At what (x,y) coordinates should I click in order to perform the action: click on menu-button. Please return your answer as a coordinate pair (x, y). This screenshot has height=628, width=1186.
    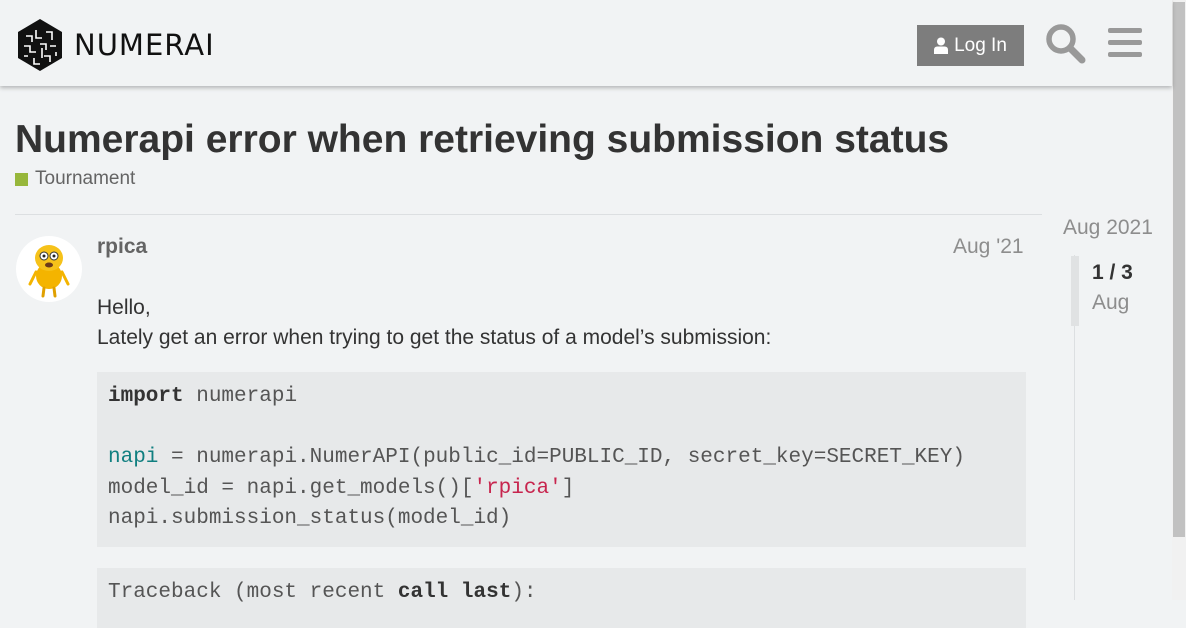
    Looking at the image, I should click on (1127, 43).